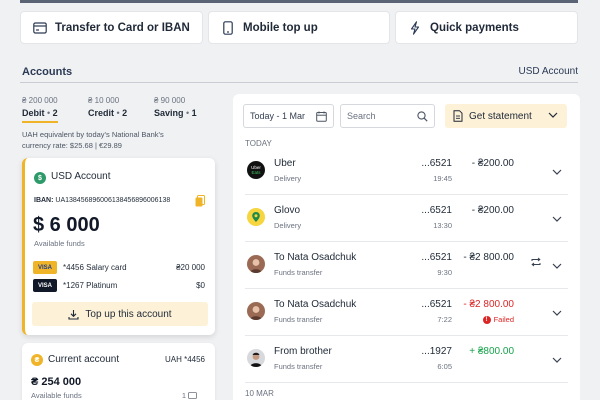  What do you see at coordinates (200, 285) in the screenshot?
I see `card-amount: $0` at bounding box center [200, 285].